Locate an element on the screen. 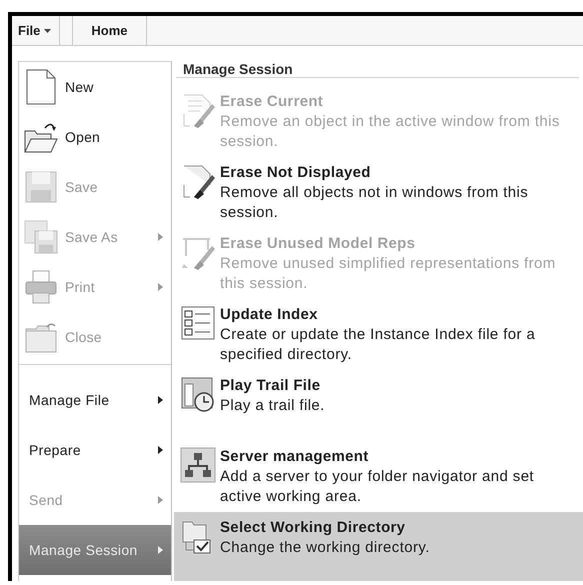 This screenshot has width=583, height=585. caret-icon is located at coordinates (48, 30).